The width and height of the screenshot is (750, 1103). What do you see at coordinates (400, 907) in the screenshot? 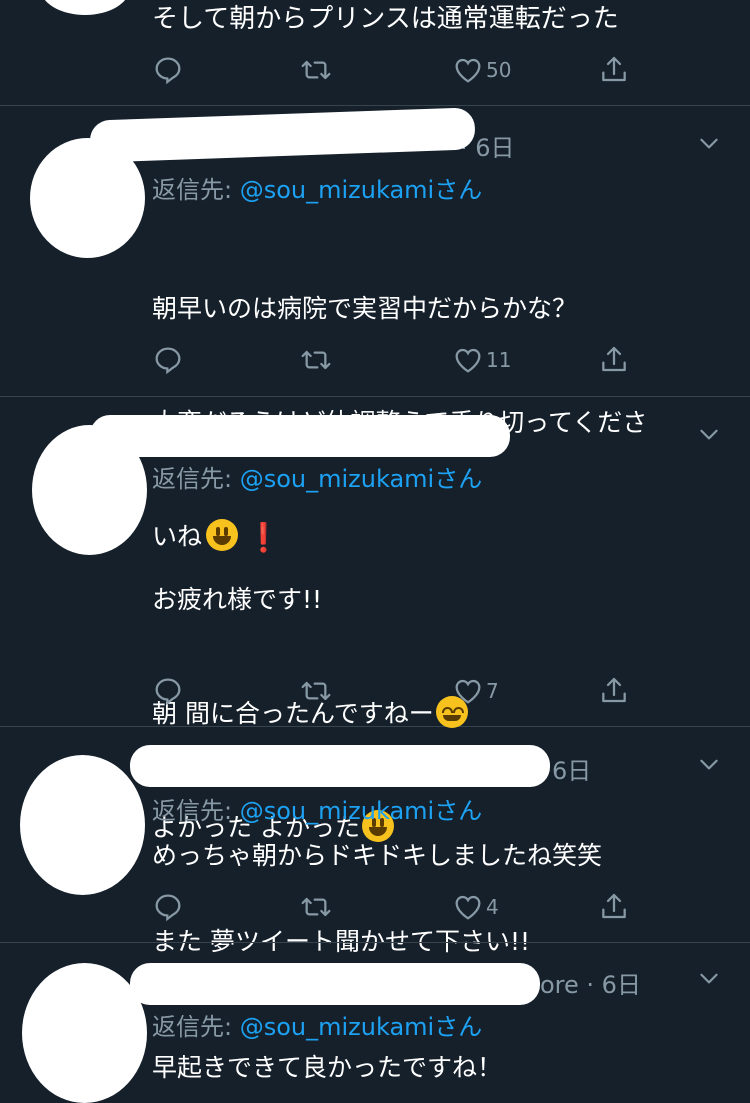
I see `tweet-3-actions: 4` at bounding box center [400, 907].